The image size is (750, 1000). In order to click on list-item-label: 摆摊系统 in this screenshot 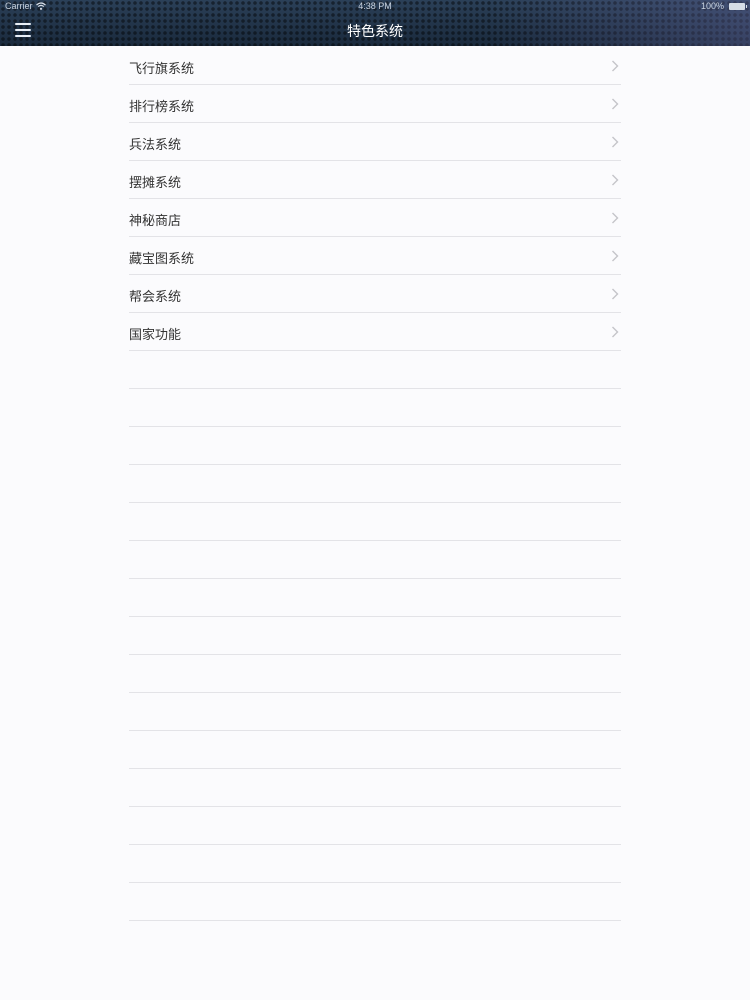, I will do `click(155, 183)`.